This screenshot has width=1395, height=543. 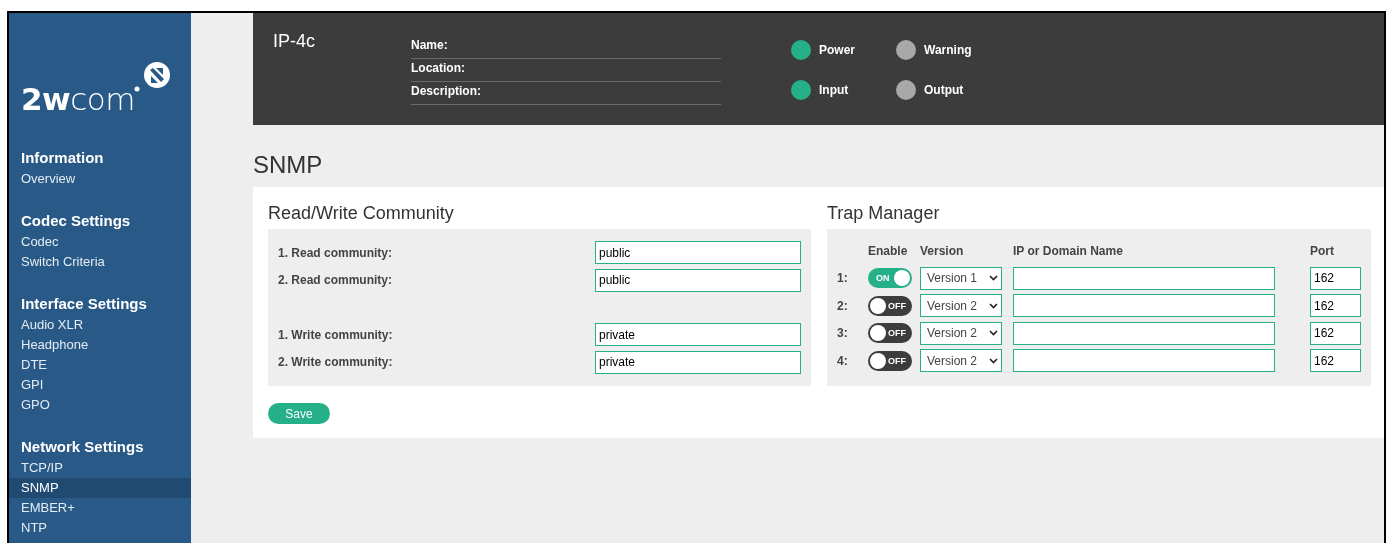 I want to click on nav-item: Overview, so click(x=100, y=179).